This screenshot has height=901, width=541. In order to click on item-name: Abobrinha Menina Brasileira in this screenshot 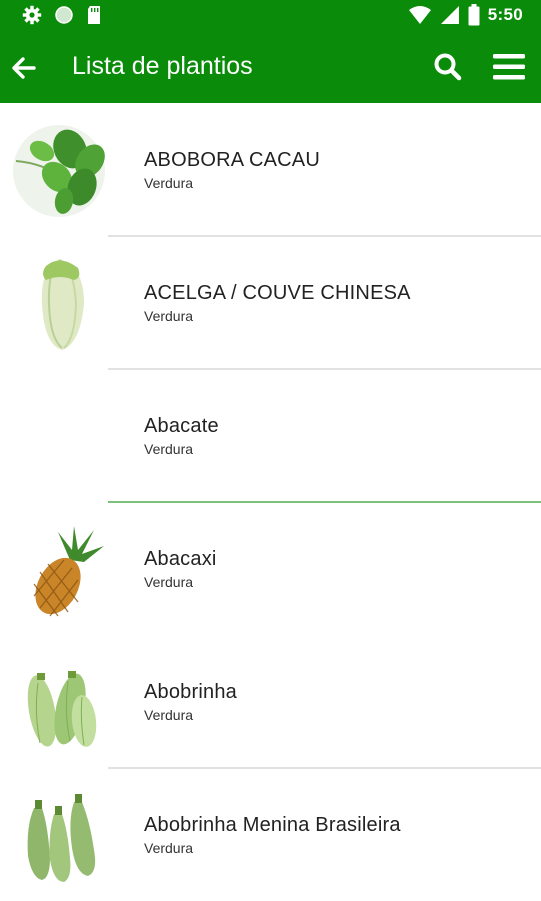, I will do `click(272, 825)`.